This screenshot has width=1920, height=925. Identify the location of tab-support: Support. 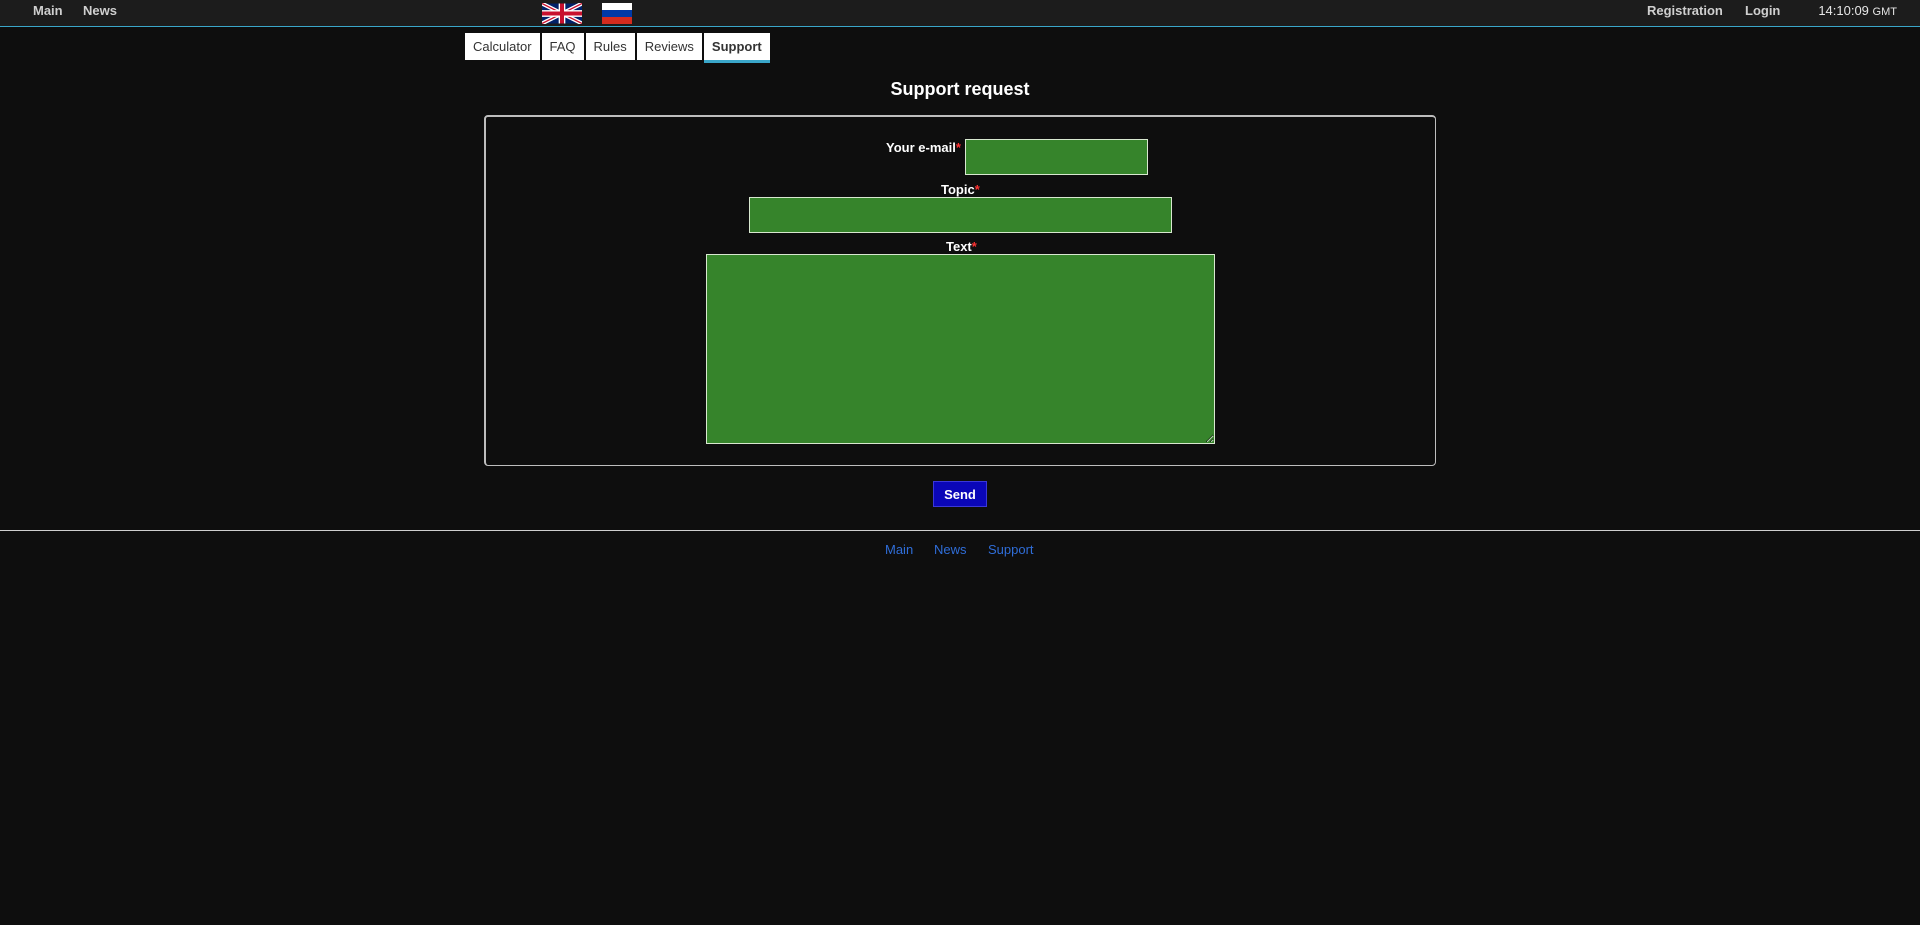
(736, 48).